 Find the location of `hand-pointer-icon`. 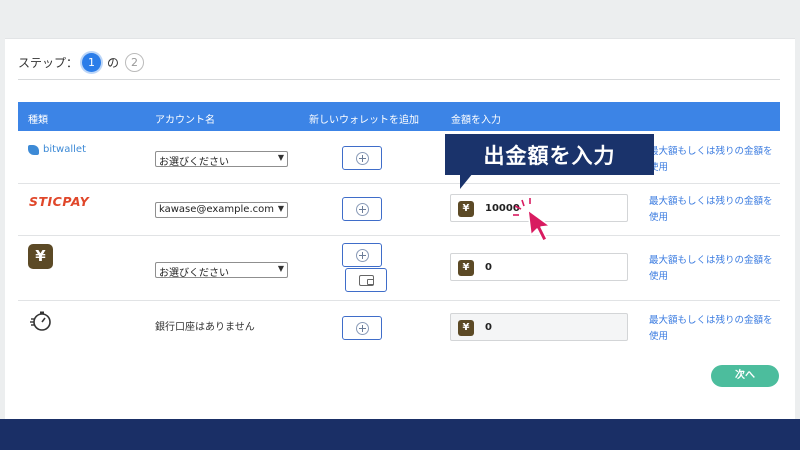

hand-pointer-icon is located at coordinates (532, 220).